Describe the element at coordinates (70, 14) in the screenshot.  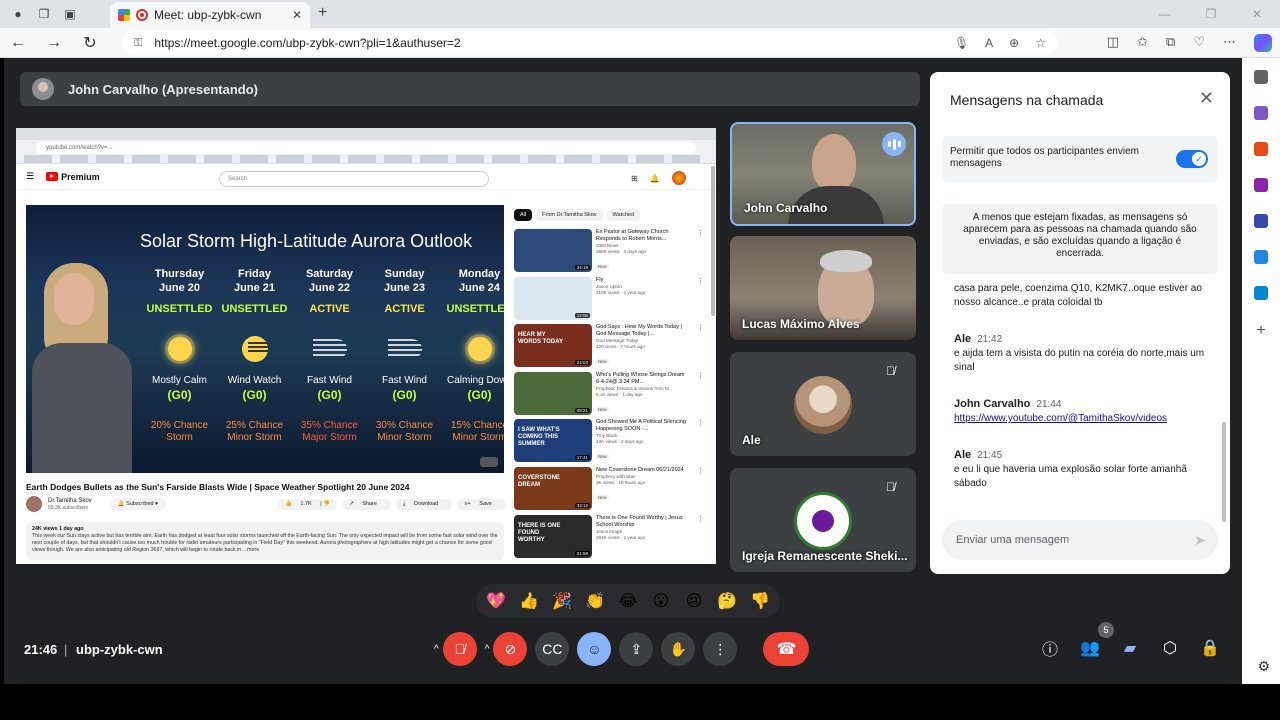
I see `tab-actions-icon: ▣` at that location.